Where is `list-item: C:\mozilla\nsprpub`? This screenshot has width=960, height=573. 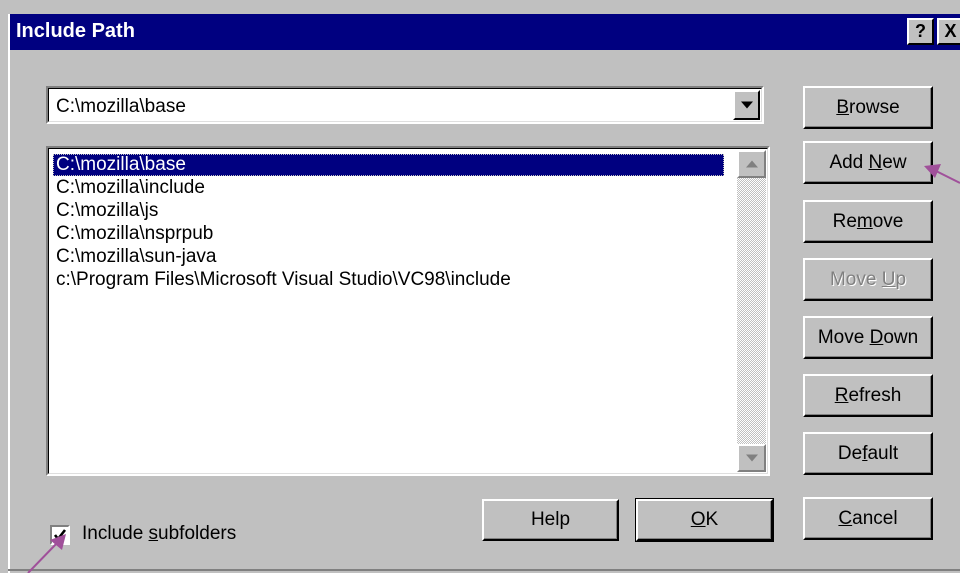 list-item: C:\mozilla\nsprpub is located at coordinates (133, 234).